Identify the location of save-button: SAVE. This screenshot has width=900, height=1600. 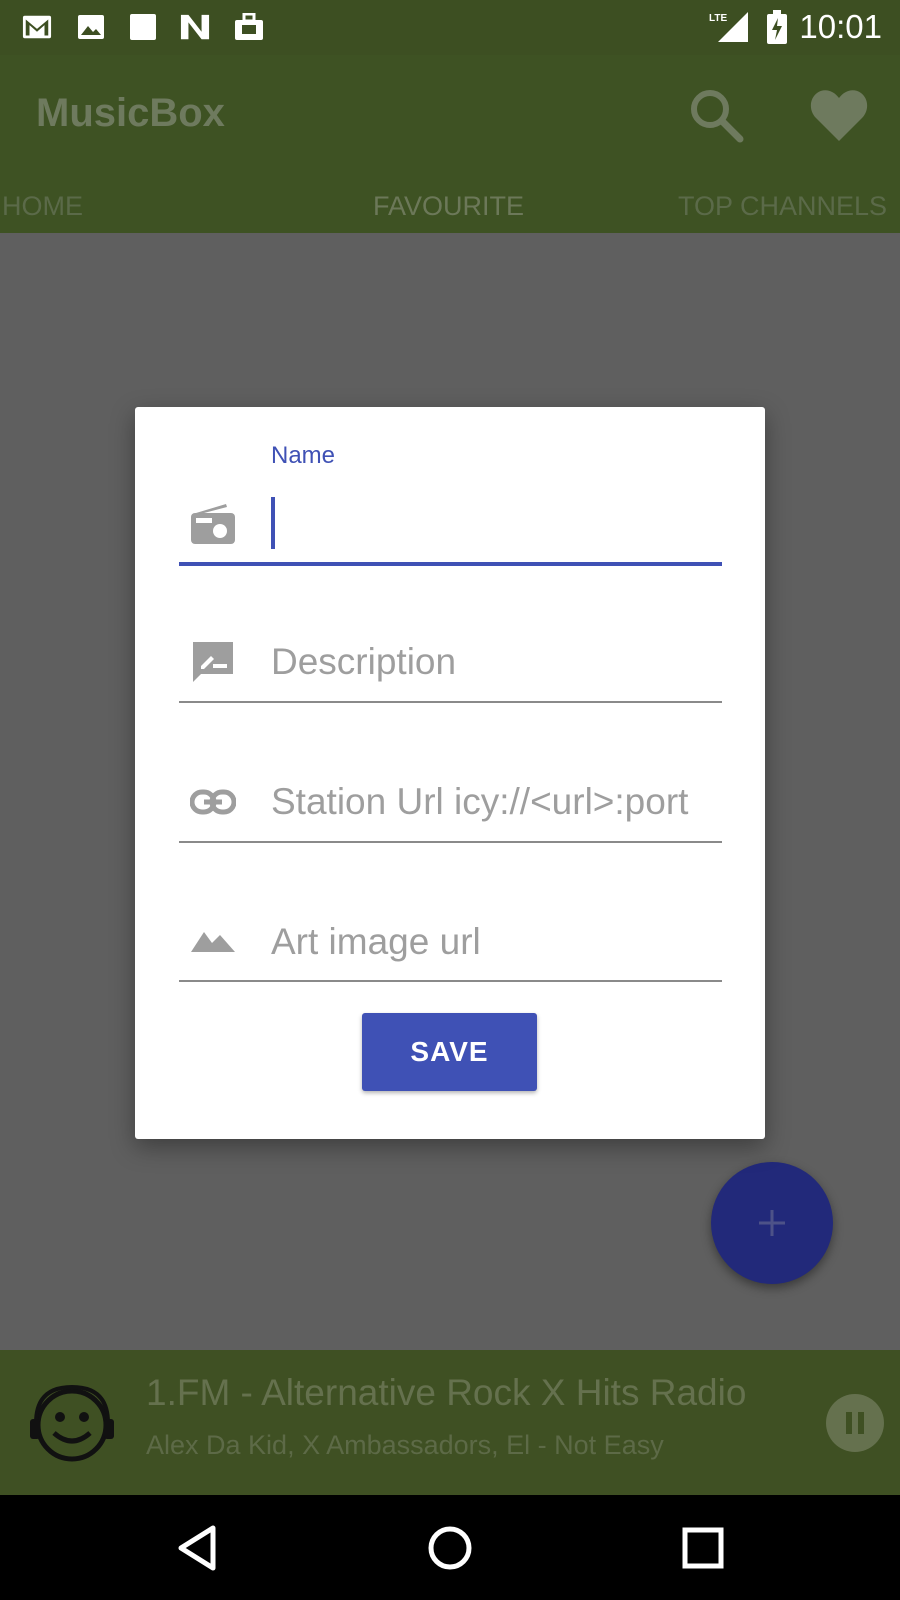
(449, 1052).